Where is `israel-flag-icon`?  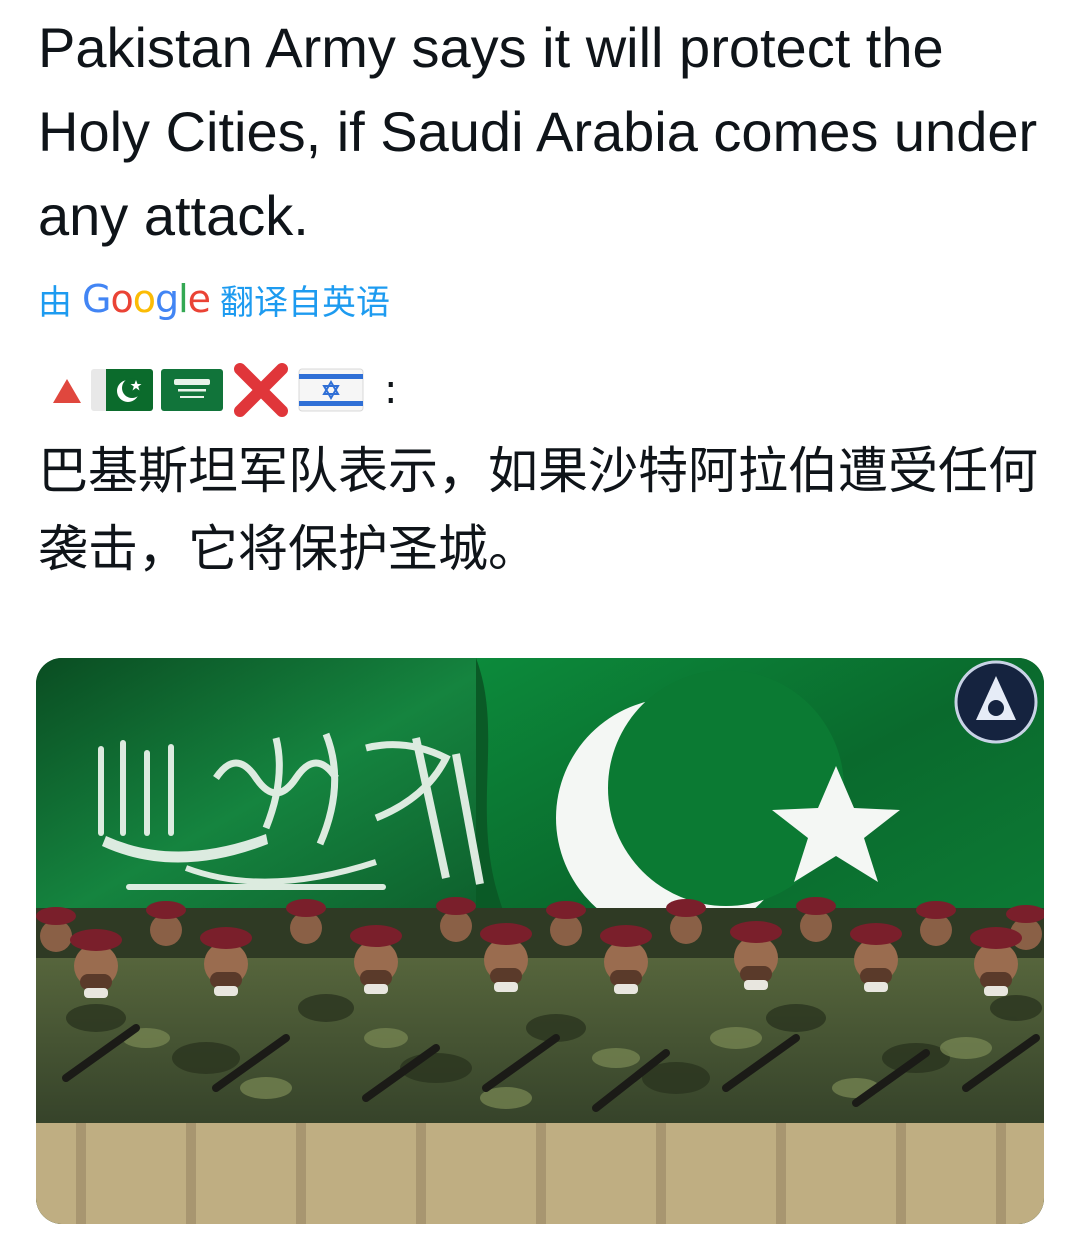
israel-flag-icon is located at coordinates (331, 390).